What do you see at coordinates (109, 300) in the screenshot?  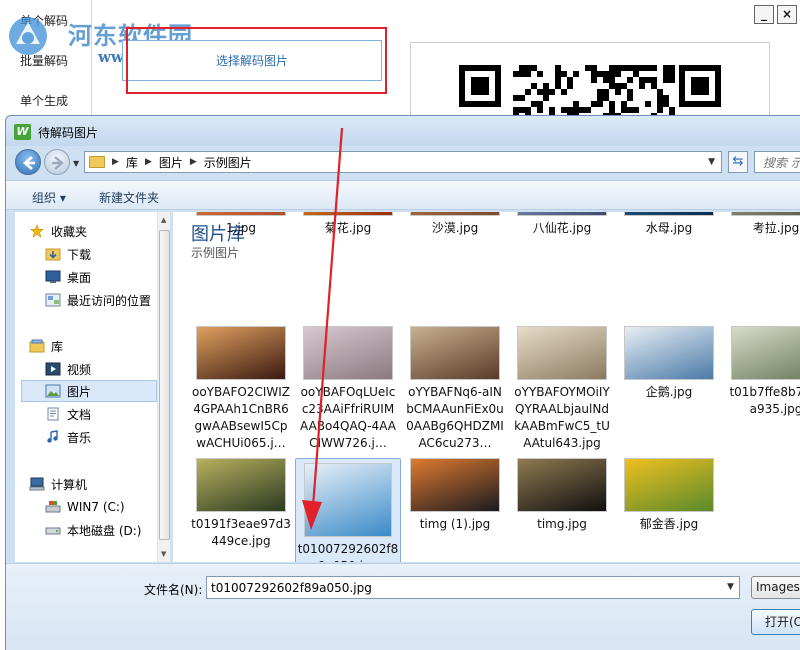 I see `nav-label: 最近访问的位置` at bounding box center [109, 300].